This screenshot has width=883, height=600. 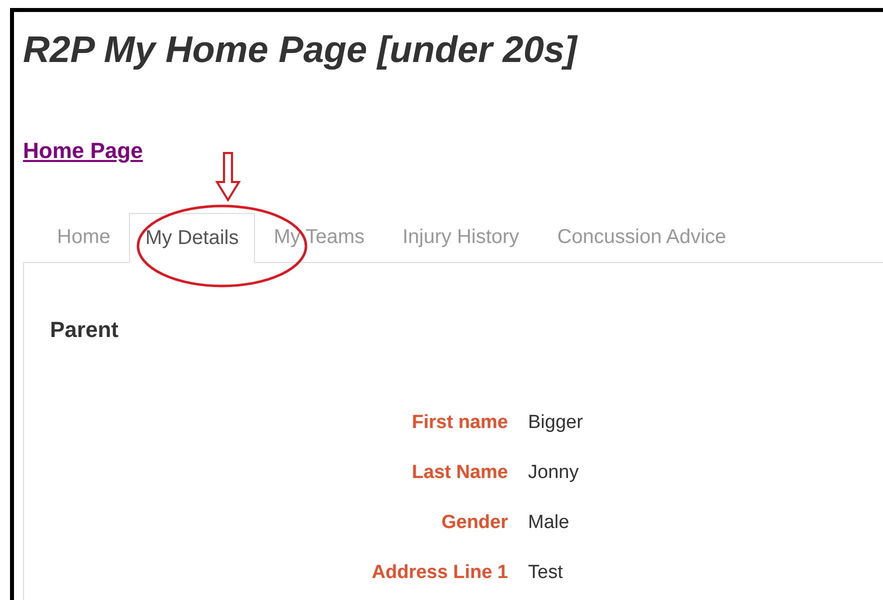 I want to click on field-value: Bigger, so click(x=555, y=422).